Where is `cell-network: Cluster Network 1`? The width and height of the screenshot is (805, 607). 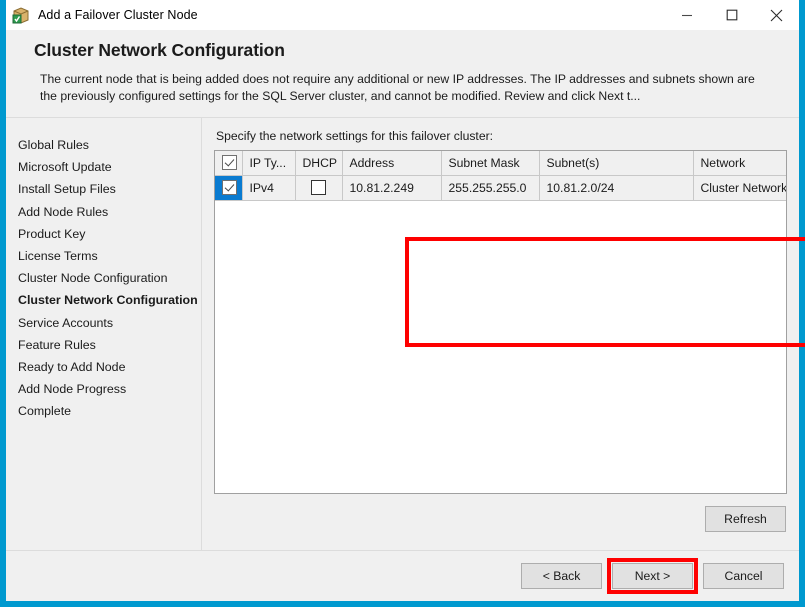 cell-network: Cluster Network 1 is located at coordinates (739, 188).